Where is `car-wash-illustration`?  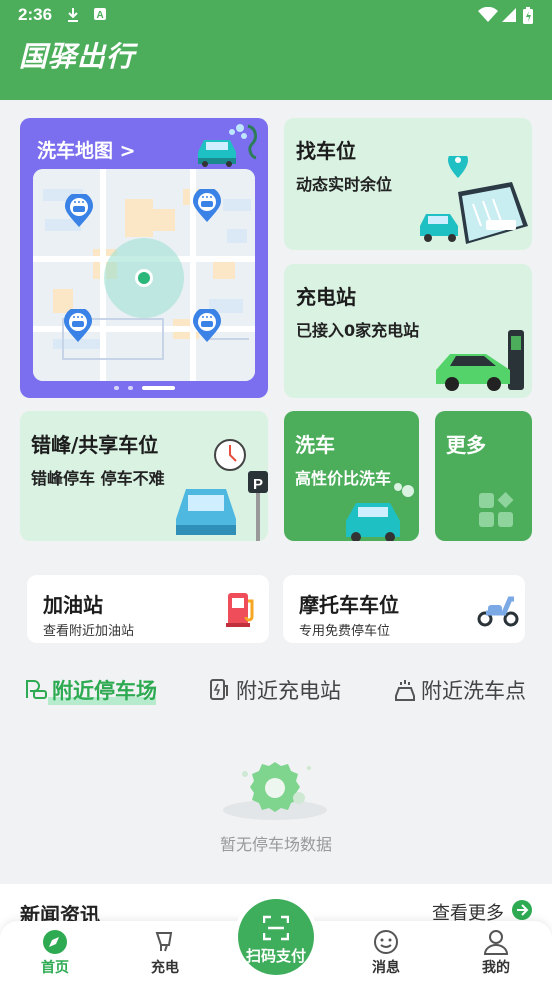 car-wash-illustration is located at coordinates (380, 512).